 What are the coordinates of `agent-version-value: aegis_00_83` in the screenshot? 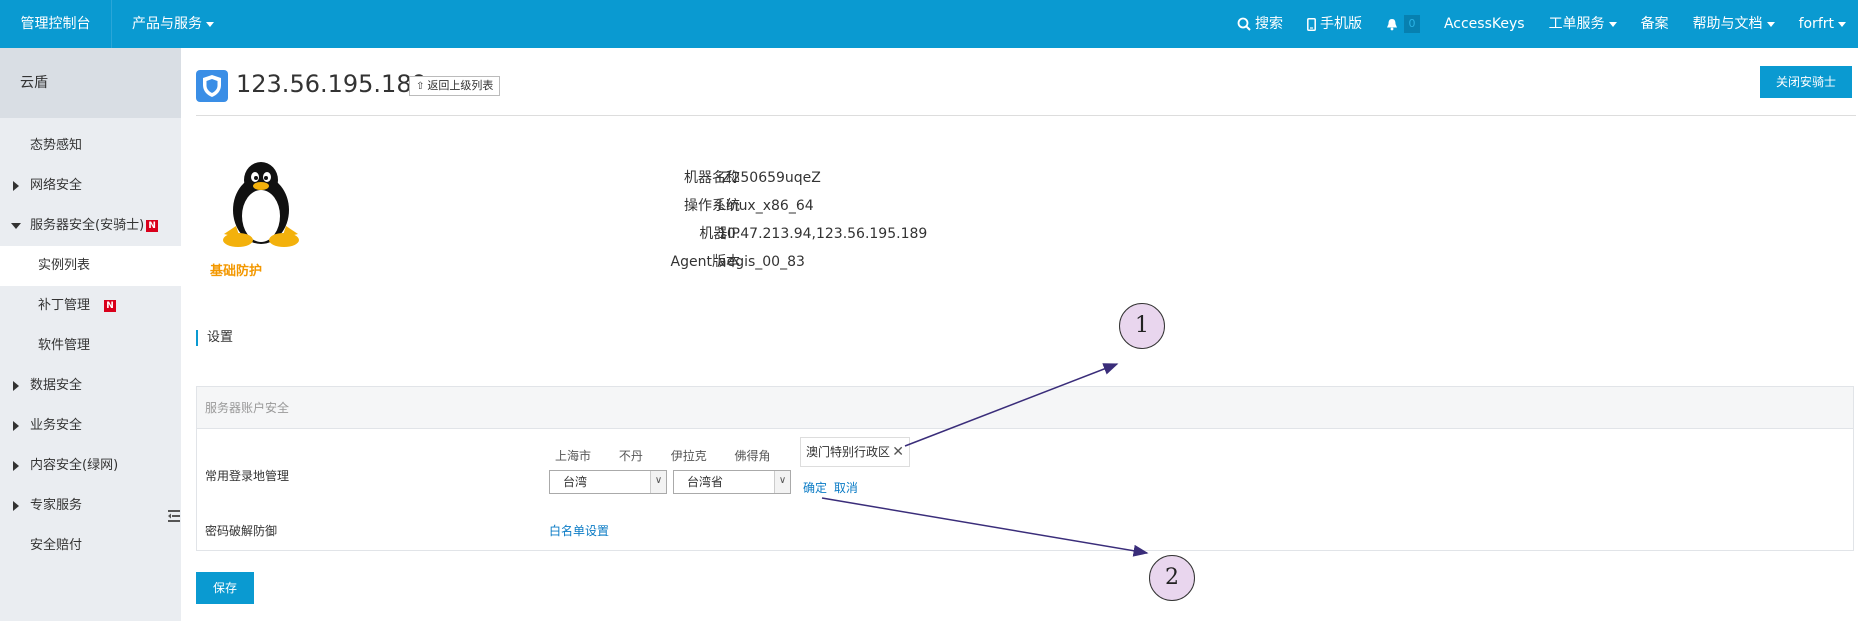 It's located at (761, 262).